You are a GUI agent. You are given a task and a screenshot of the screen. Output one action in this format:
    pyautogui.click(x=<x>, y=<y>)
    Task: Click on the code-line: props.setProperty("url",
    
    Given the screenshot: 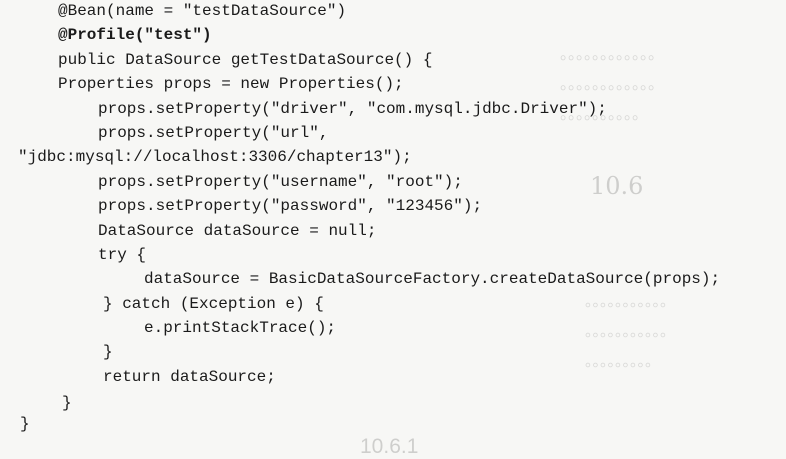 What is the action you would take?
    pyautogui.click(x=213, y=132)
    